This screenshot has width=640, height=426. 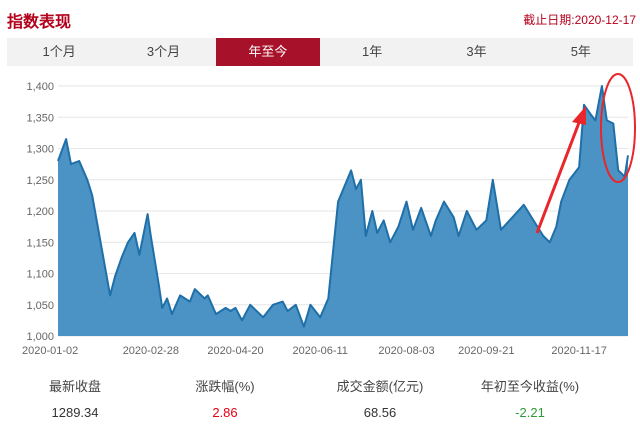 I want to click on stat-label: 成交金额(亿元), so click(x=380, y=386).